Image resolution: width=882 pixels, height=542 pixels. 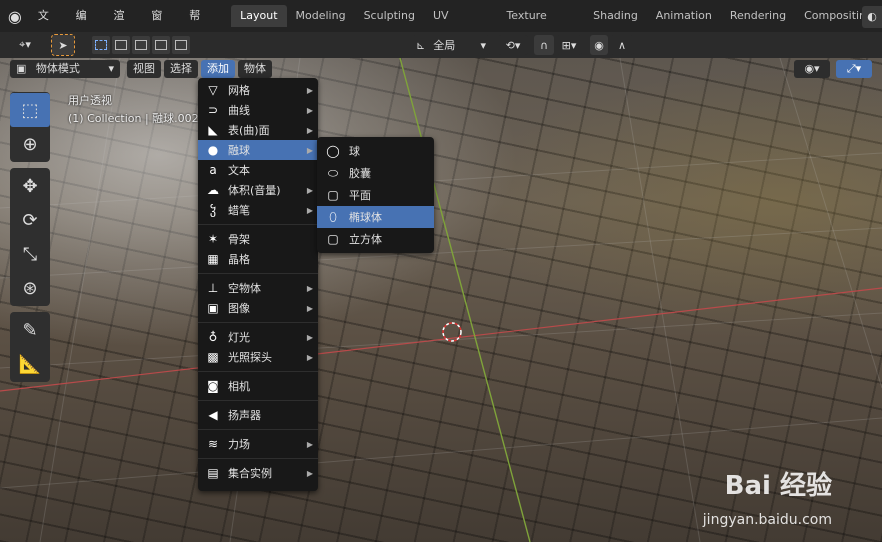 I want to click on menu-help: 帮助, so click(x=200, y=27).